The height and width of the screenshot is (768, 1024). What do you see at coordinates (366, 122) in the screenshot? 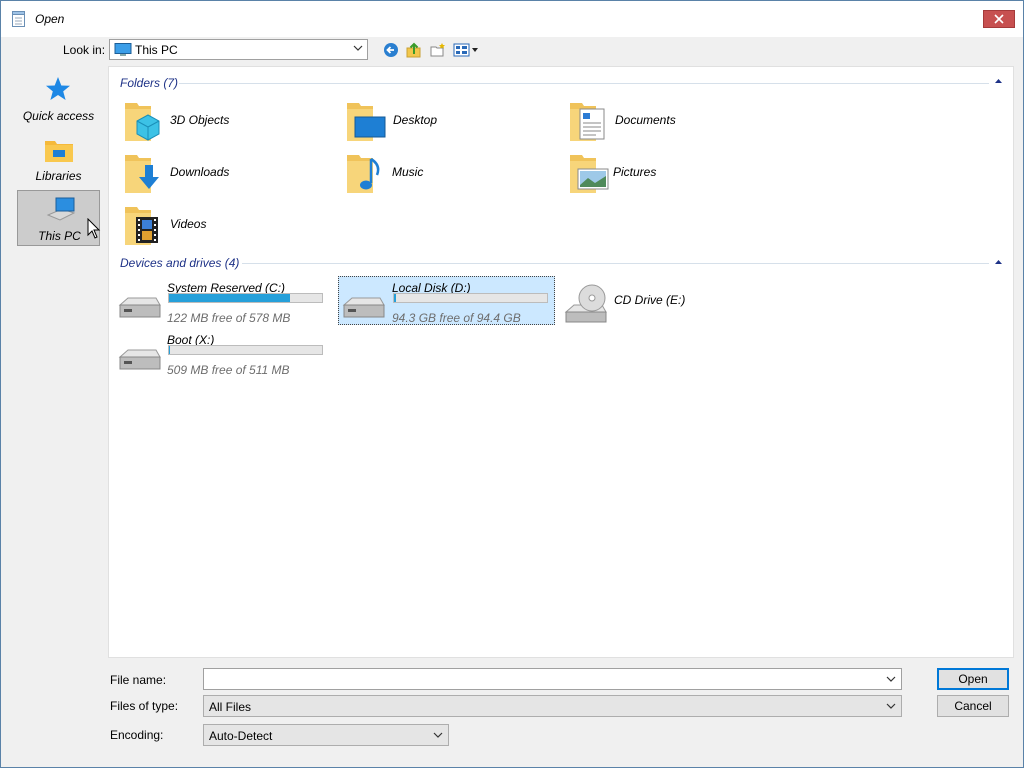
I see `desktop-folder-icon` at bounding box center [366, 122].